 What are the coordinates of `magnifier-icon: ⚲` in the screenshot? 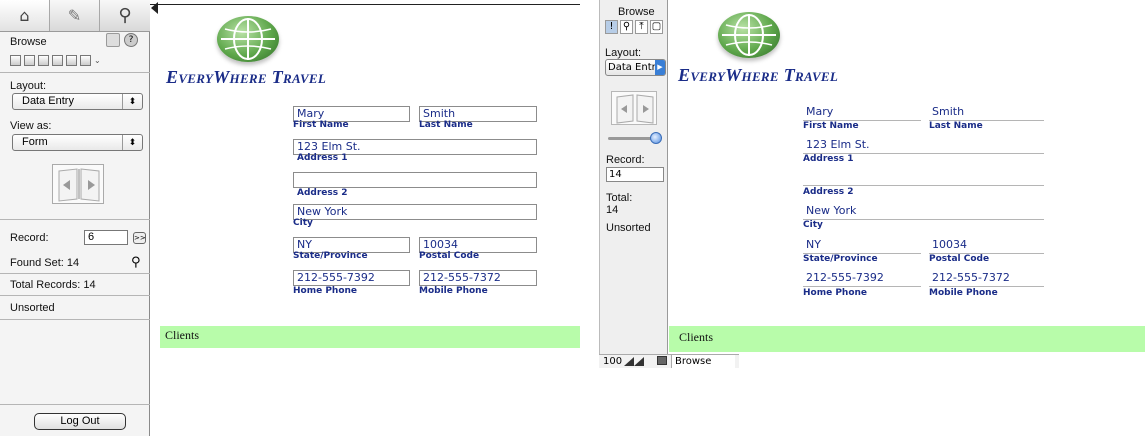 It's located at (125, 15).